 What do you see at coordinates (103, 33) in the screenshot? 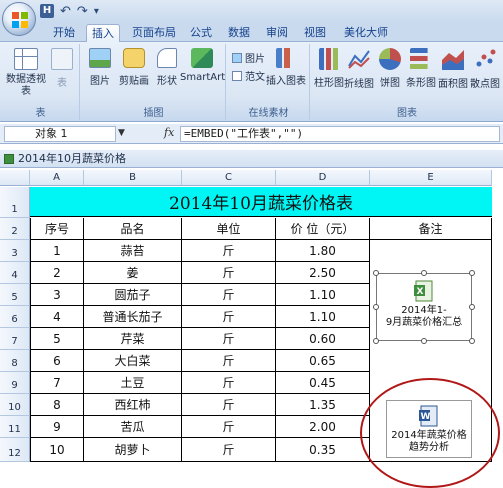
I see `tab-insert: 插入` at bounding box center [103, 33].